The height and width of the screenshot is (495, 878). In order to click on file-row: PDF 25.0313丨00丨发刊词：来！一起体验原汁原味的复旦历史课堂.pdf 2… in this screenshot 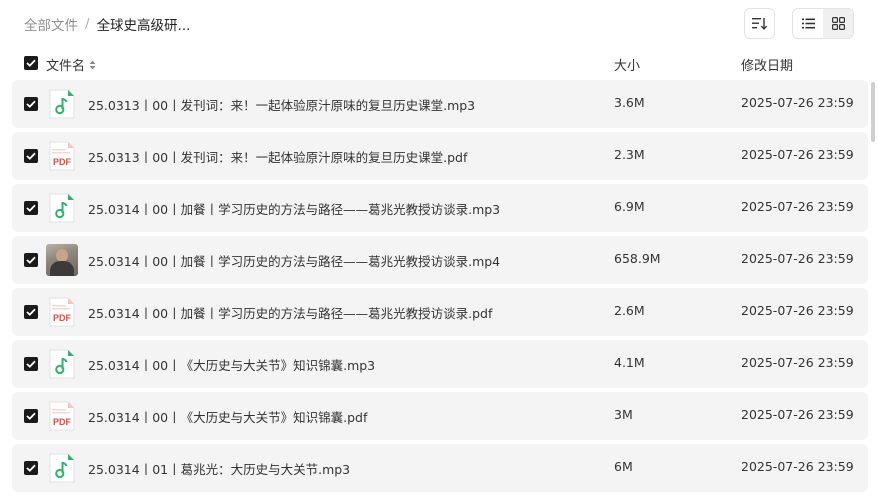, I will do `click(440, 156)`.